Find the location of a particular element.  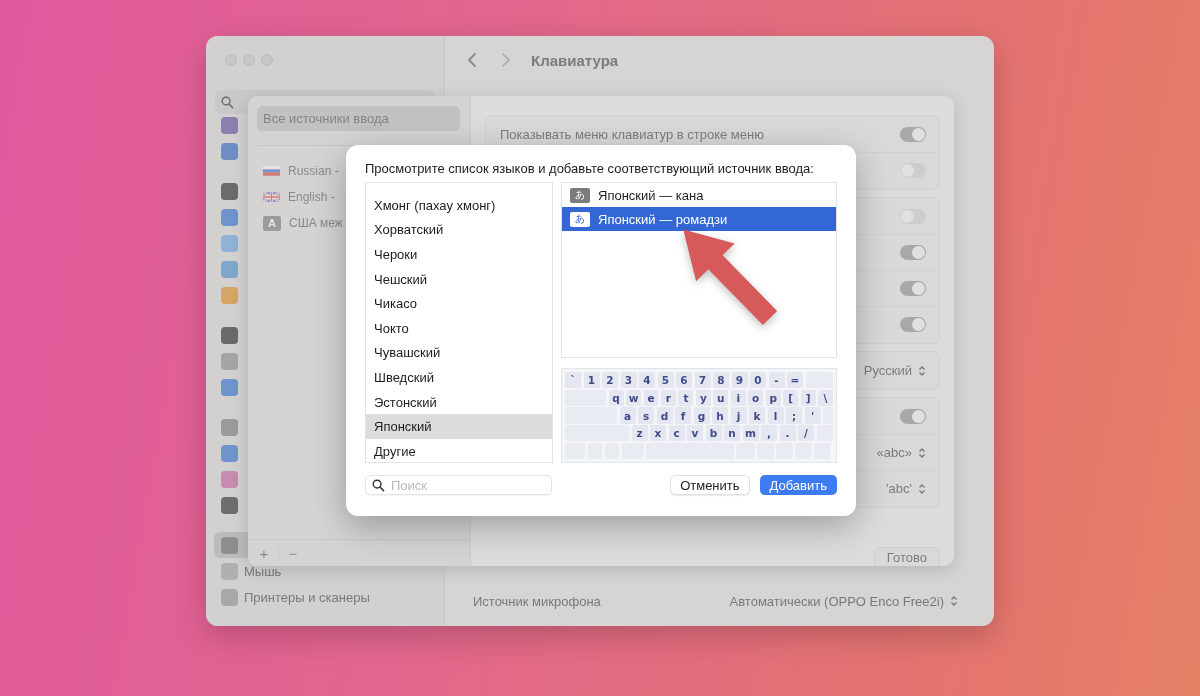

keyboard-key: m is located at coordinates (750, 433).